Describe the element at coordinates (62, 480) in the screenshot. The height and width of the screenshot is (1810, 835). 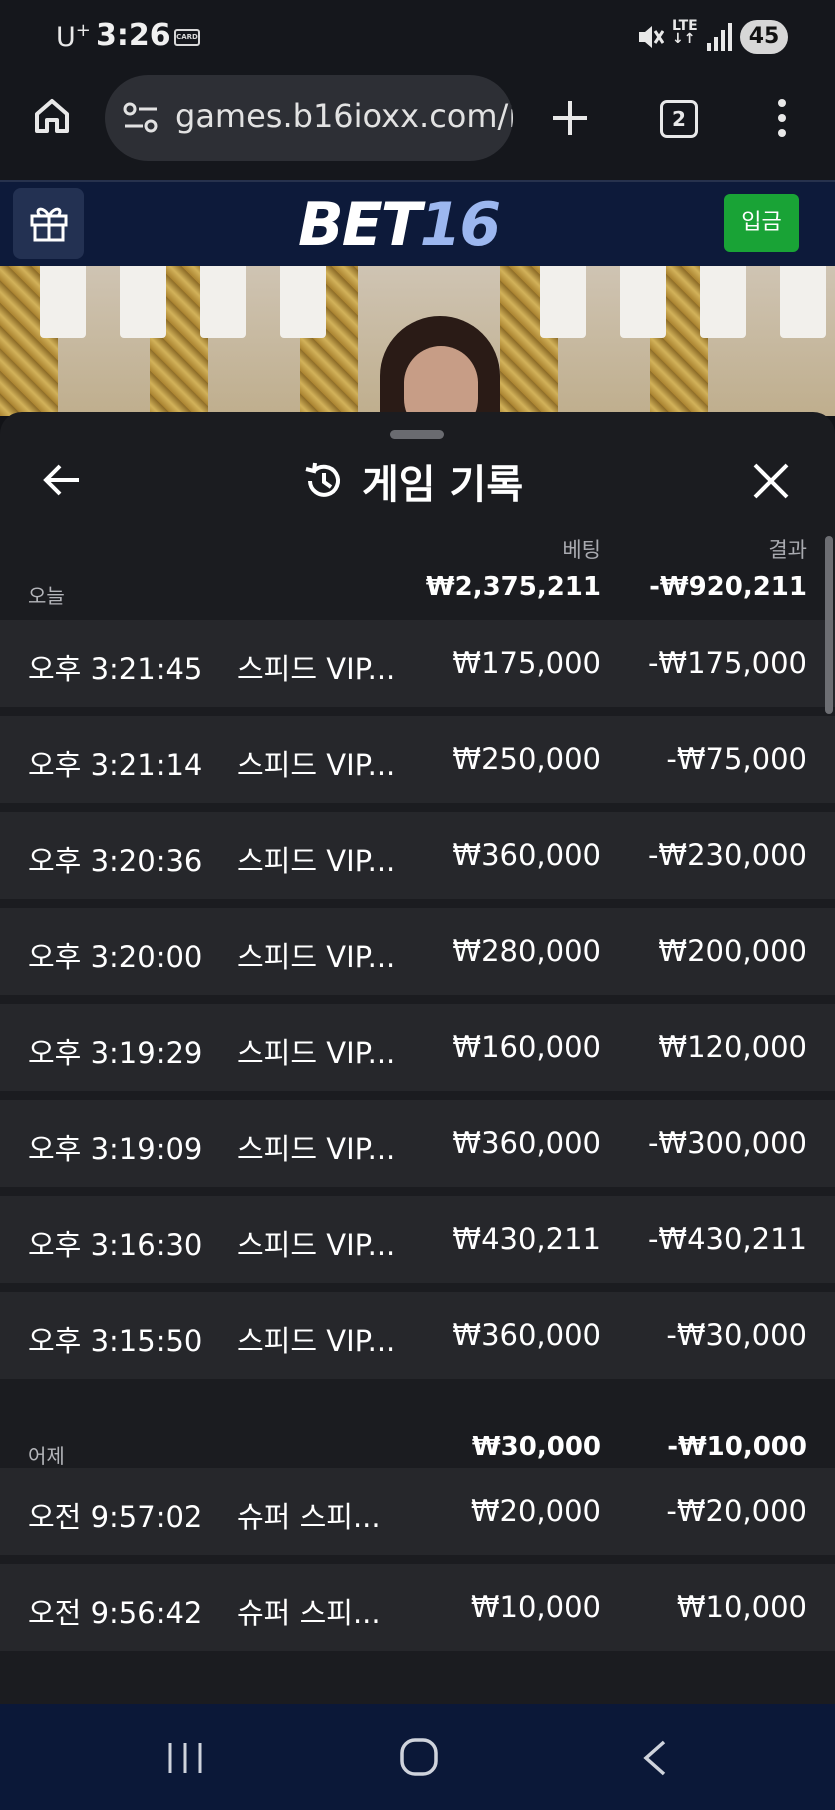
I see `back-arrow-icon` at that location.